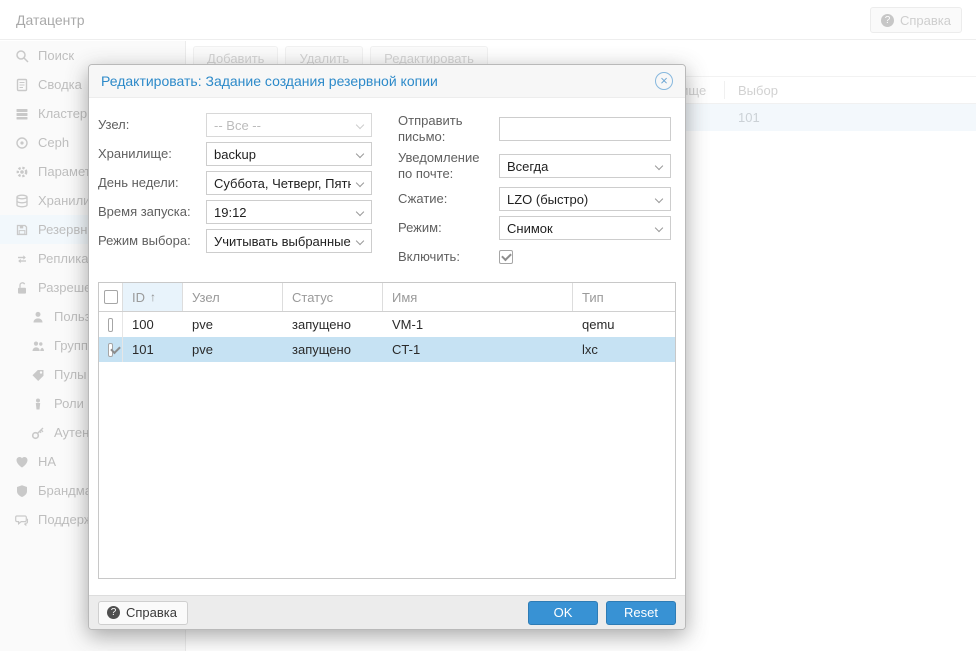  I want to click on select-all-checkbox, so click(110, 297).